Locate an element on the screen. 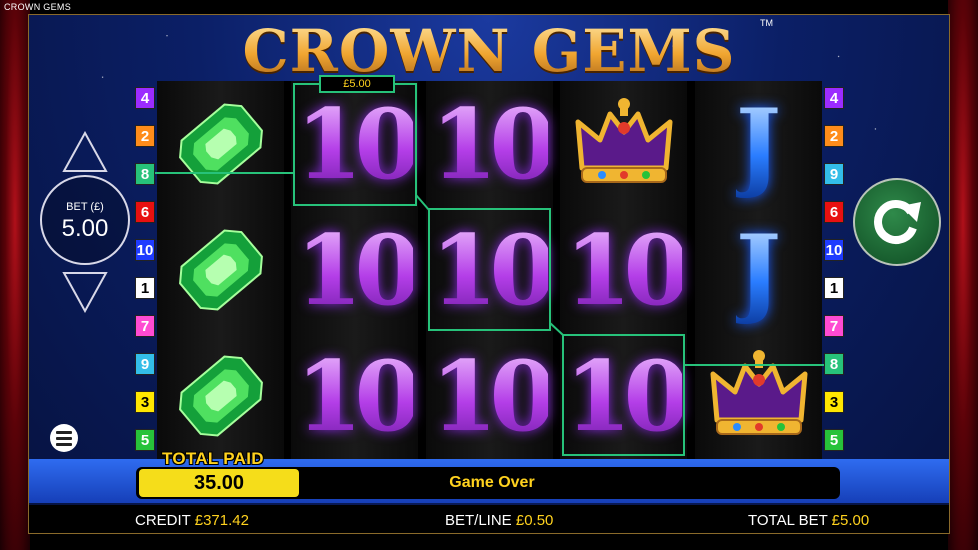 Image resolution: width=978 pixels, height=550 pixels. total-bet-group: TOTAL BET £5.00 is located at coordinates (808, 520).